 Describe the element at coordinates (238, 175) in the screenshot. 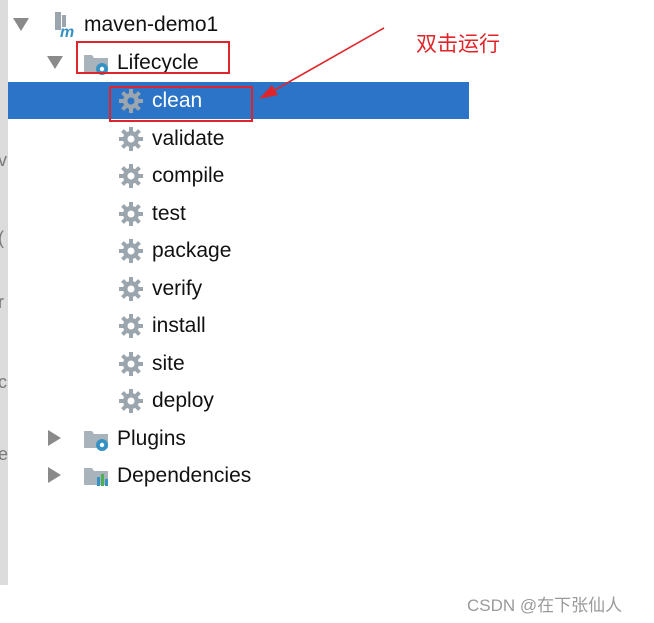

I see `lifecycle-phase-compile: compile` at that location.